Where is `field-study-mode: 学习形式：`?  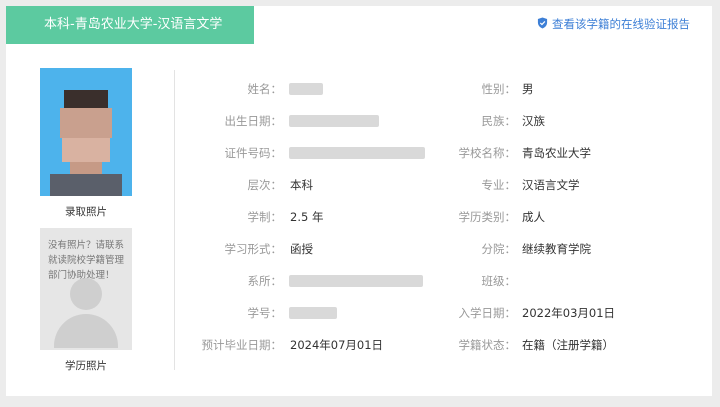
field-study-mode: 学习形式： is located at coordinates (234, 249).